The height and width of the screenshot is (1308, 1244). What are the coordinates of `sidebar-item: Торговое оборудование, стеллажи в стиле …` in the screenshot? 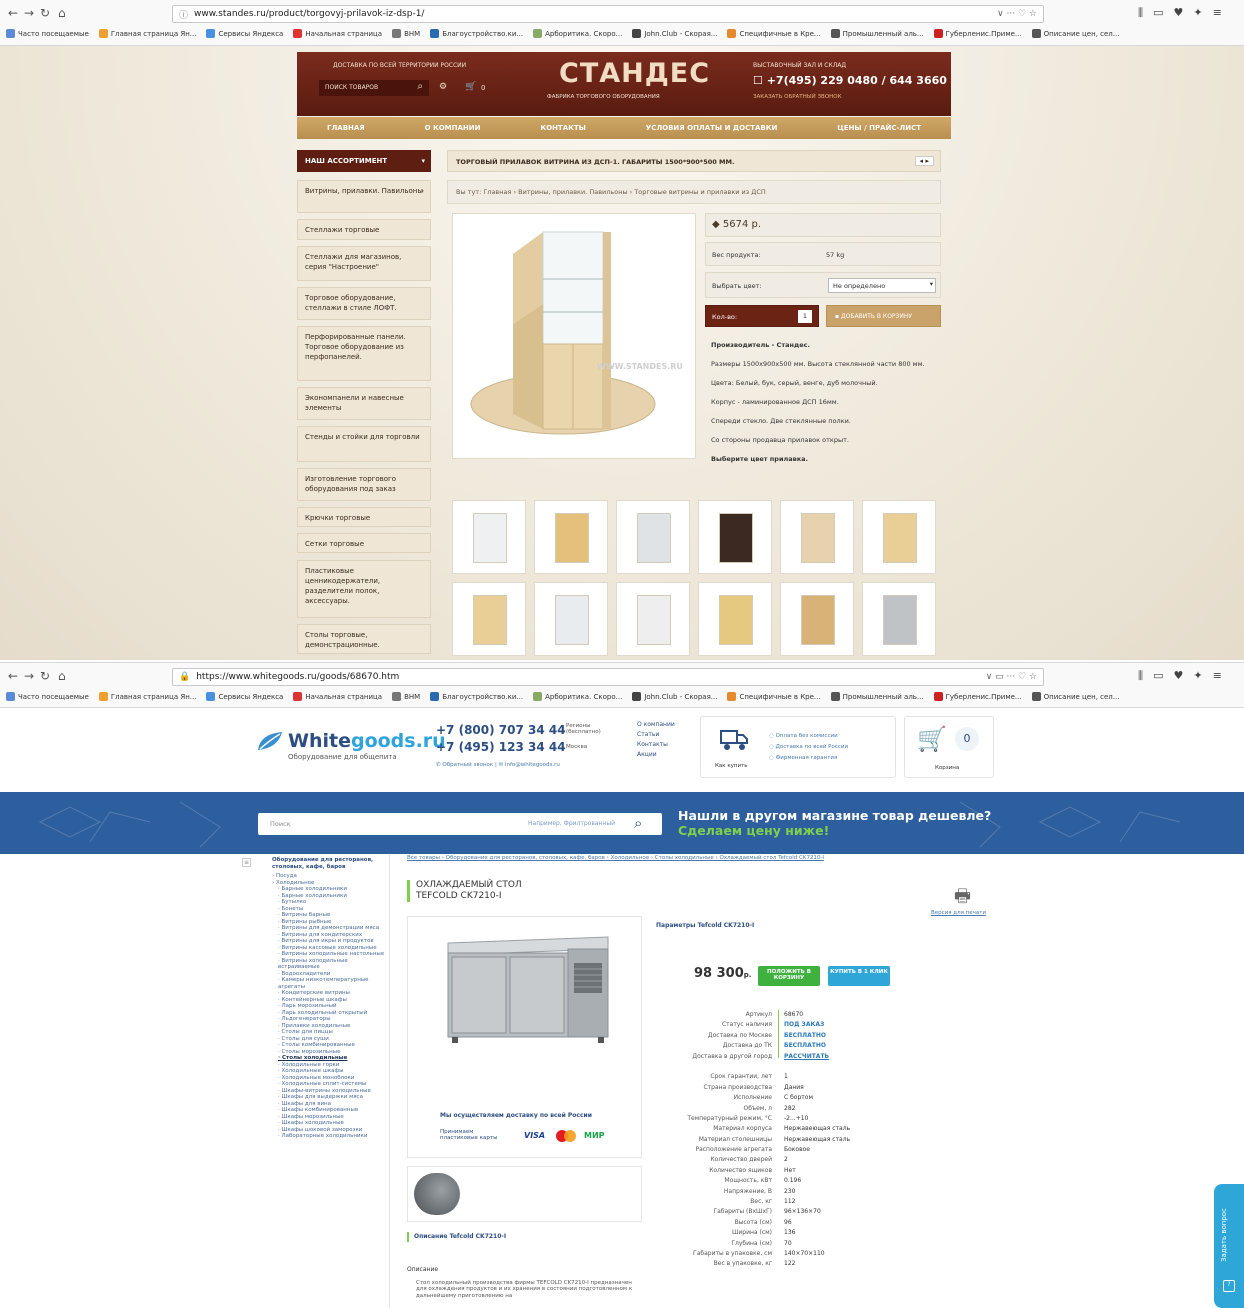 It's located at (364, 303).